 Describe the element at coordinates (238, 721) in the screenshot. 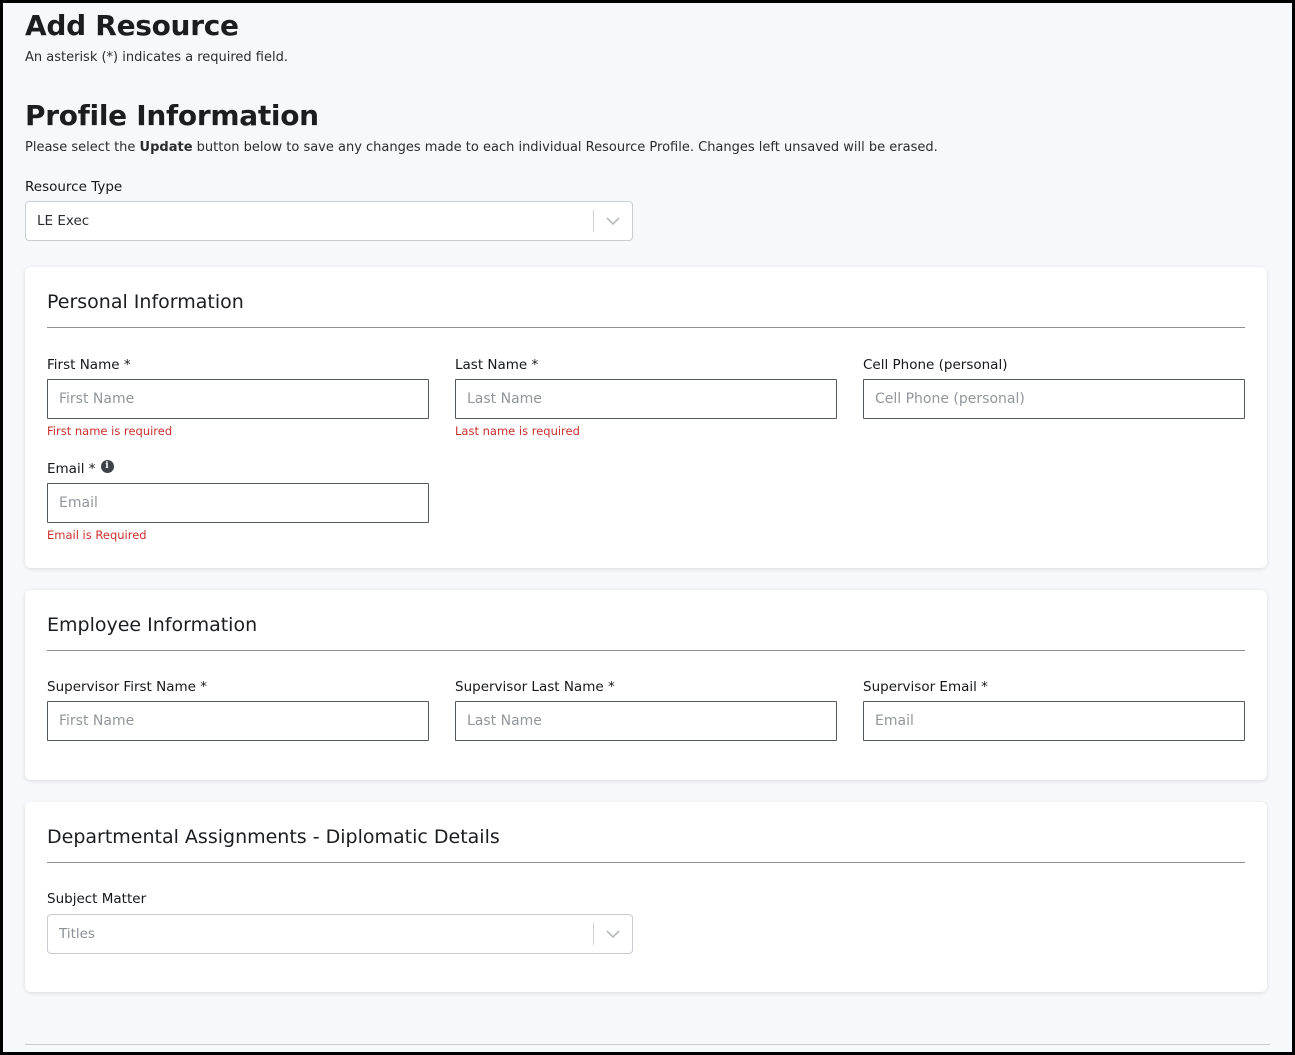

I see `supervisor-first-name-input` at that location.